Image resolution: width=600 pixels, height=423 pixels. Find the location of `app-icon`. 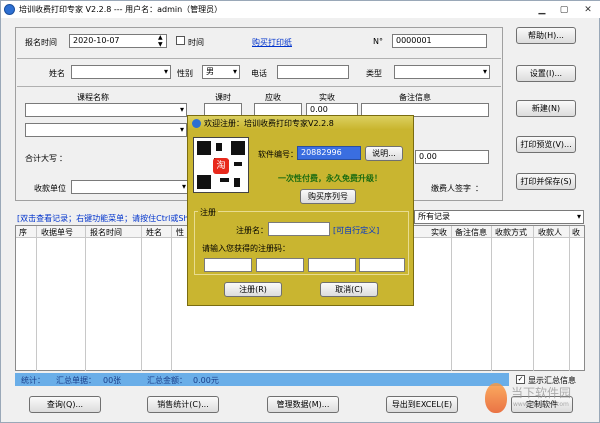

app-icon is located at coordinates (9, 9).